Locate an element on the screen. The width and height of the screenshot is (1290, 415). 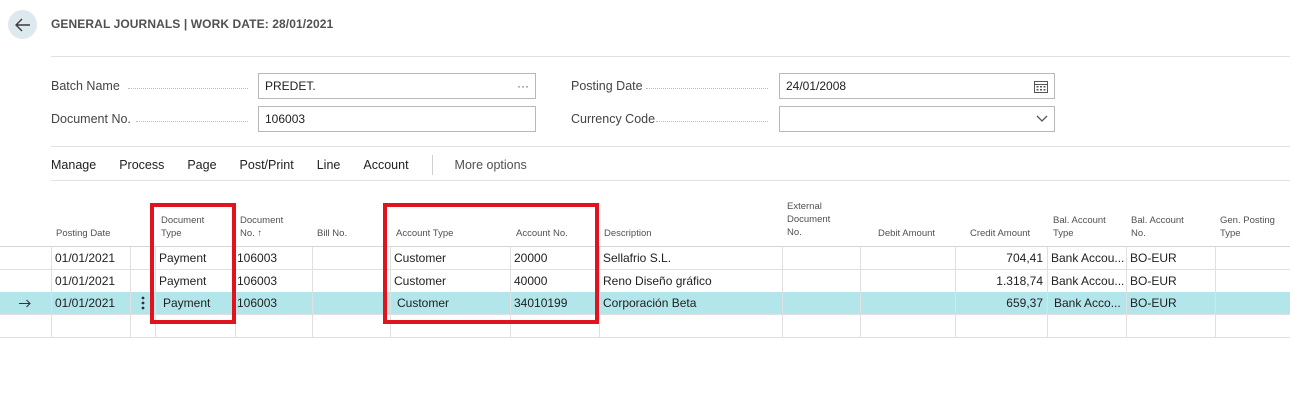
action-line: Line is located at coordinates (329, 165).